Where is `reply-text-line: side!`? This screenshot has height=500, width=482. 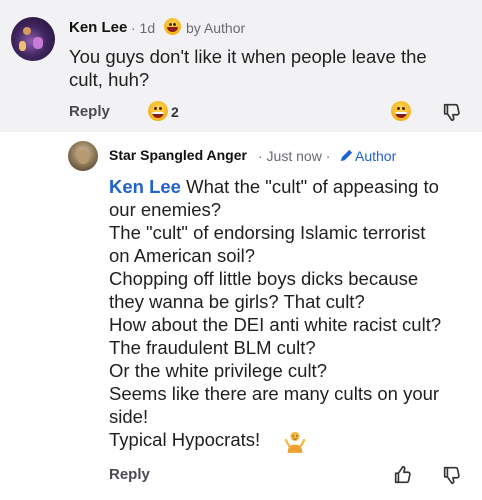 reply-text-line: side! is located at coordinates (129, 416).